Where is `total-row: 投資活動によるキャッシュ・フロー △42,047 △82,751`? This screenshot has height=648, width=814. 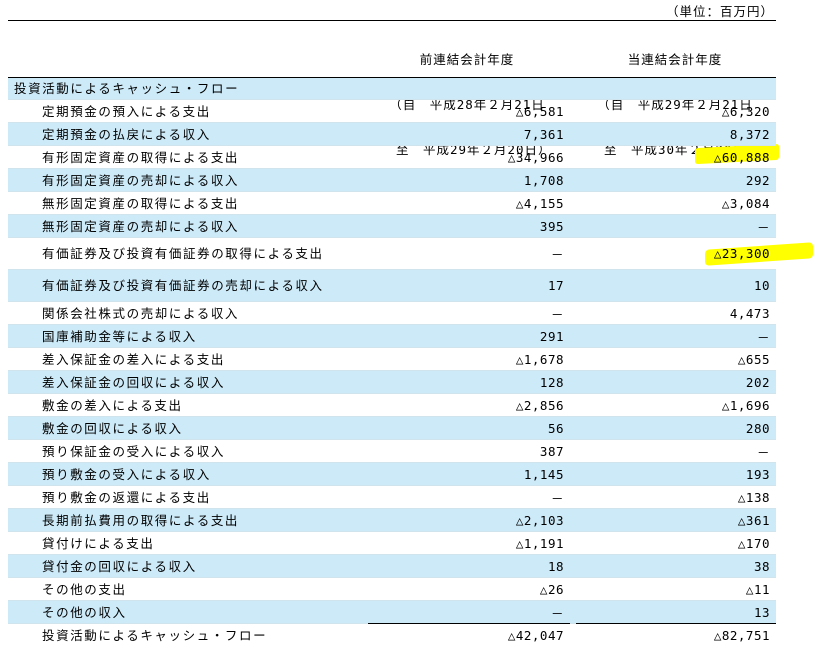
total-row: 投資活動によるキャッシュ・フロー △42,047 △82,751 is located at coordinates (392, 635).